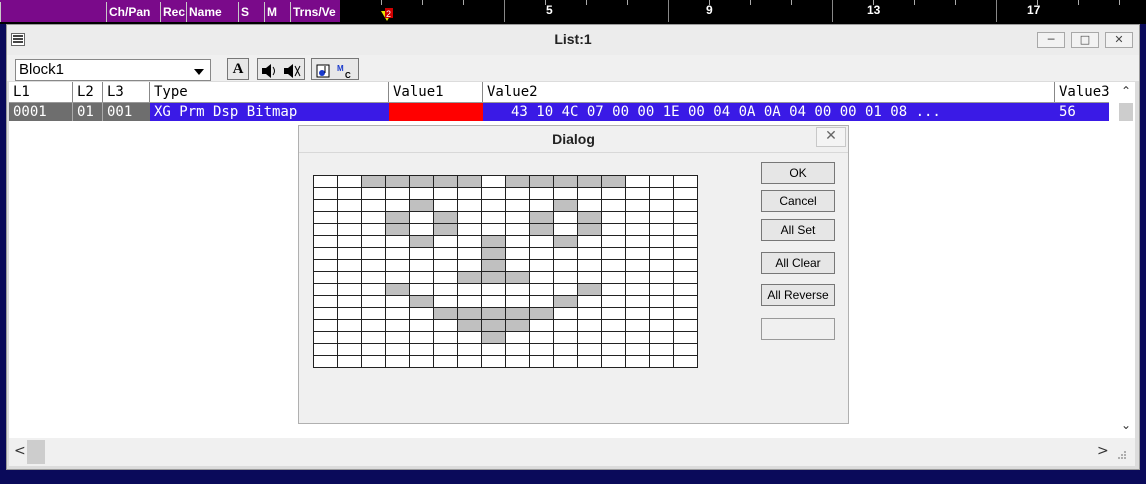 The height and width of the screenshot is (484, 1146). What do you see at coordinates (1051, 40) in the screenshot?
I see `minimize-button: ─` at bounding box center [1051, 40].